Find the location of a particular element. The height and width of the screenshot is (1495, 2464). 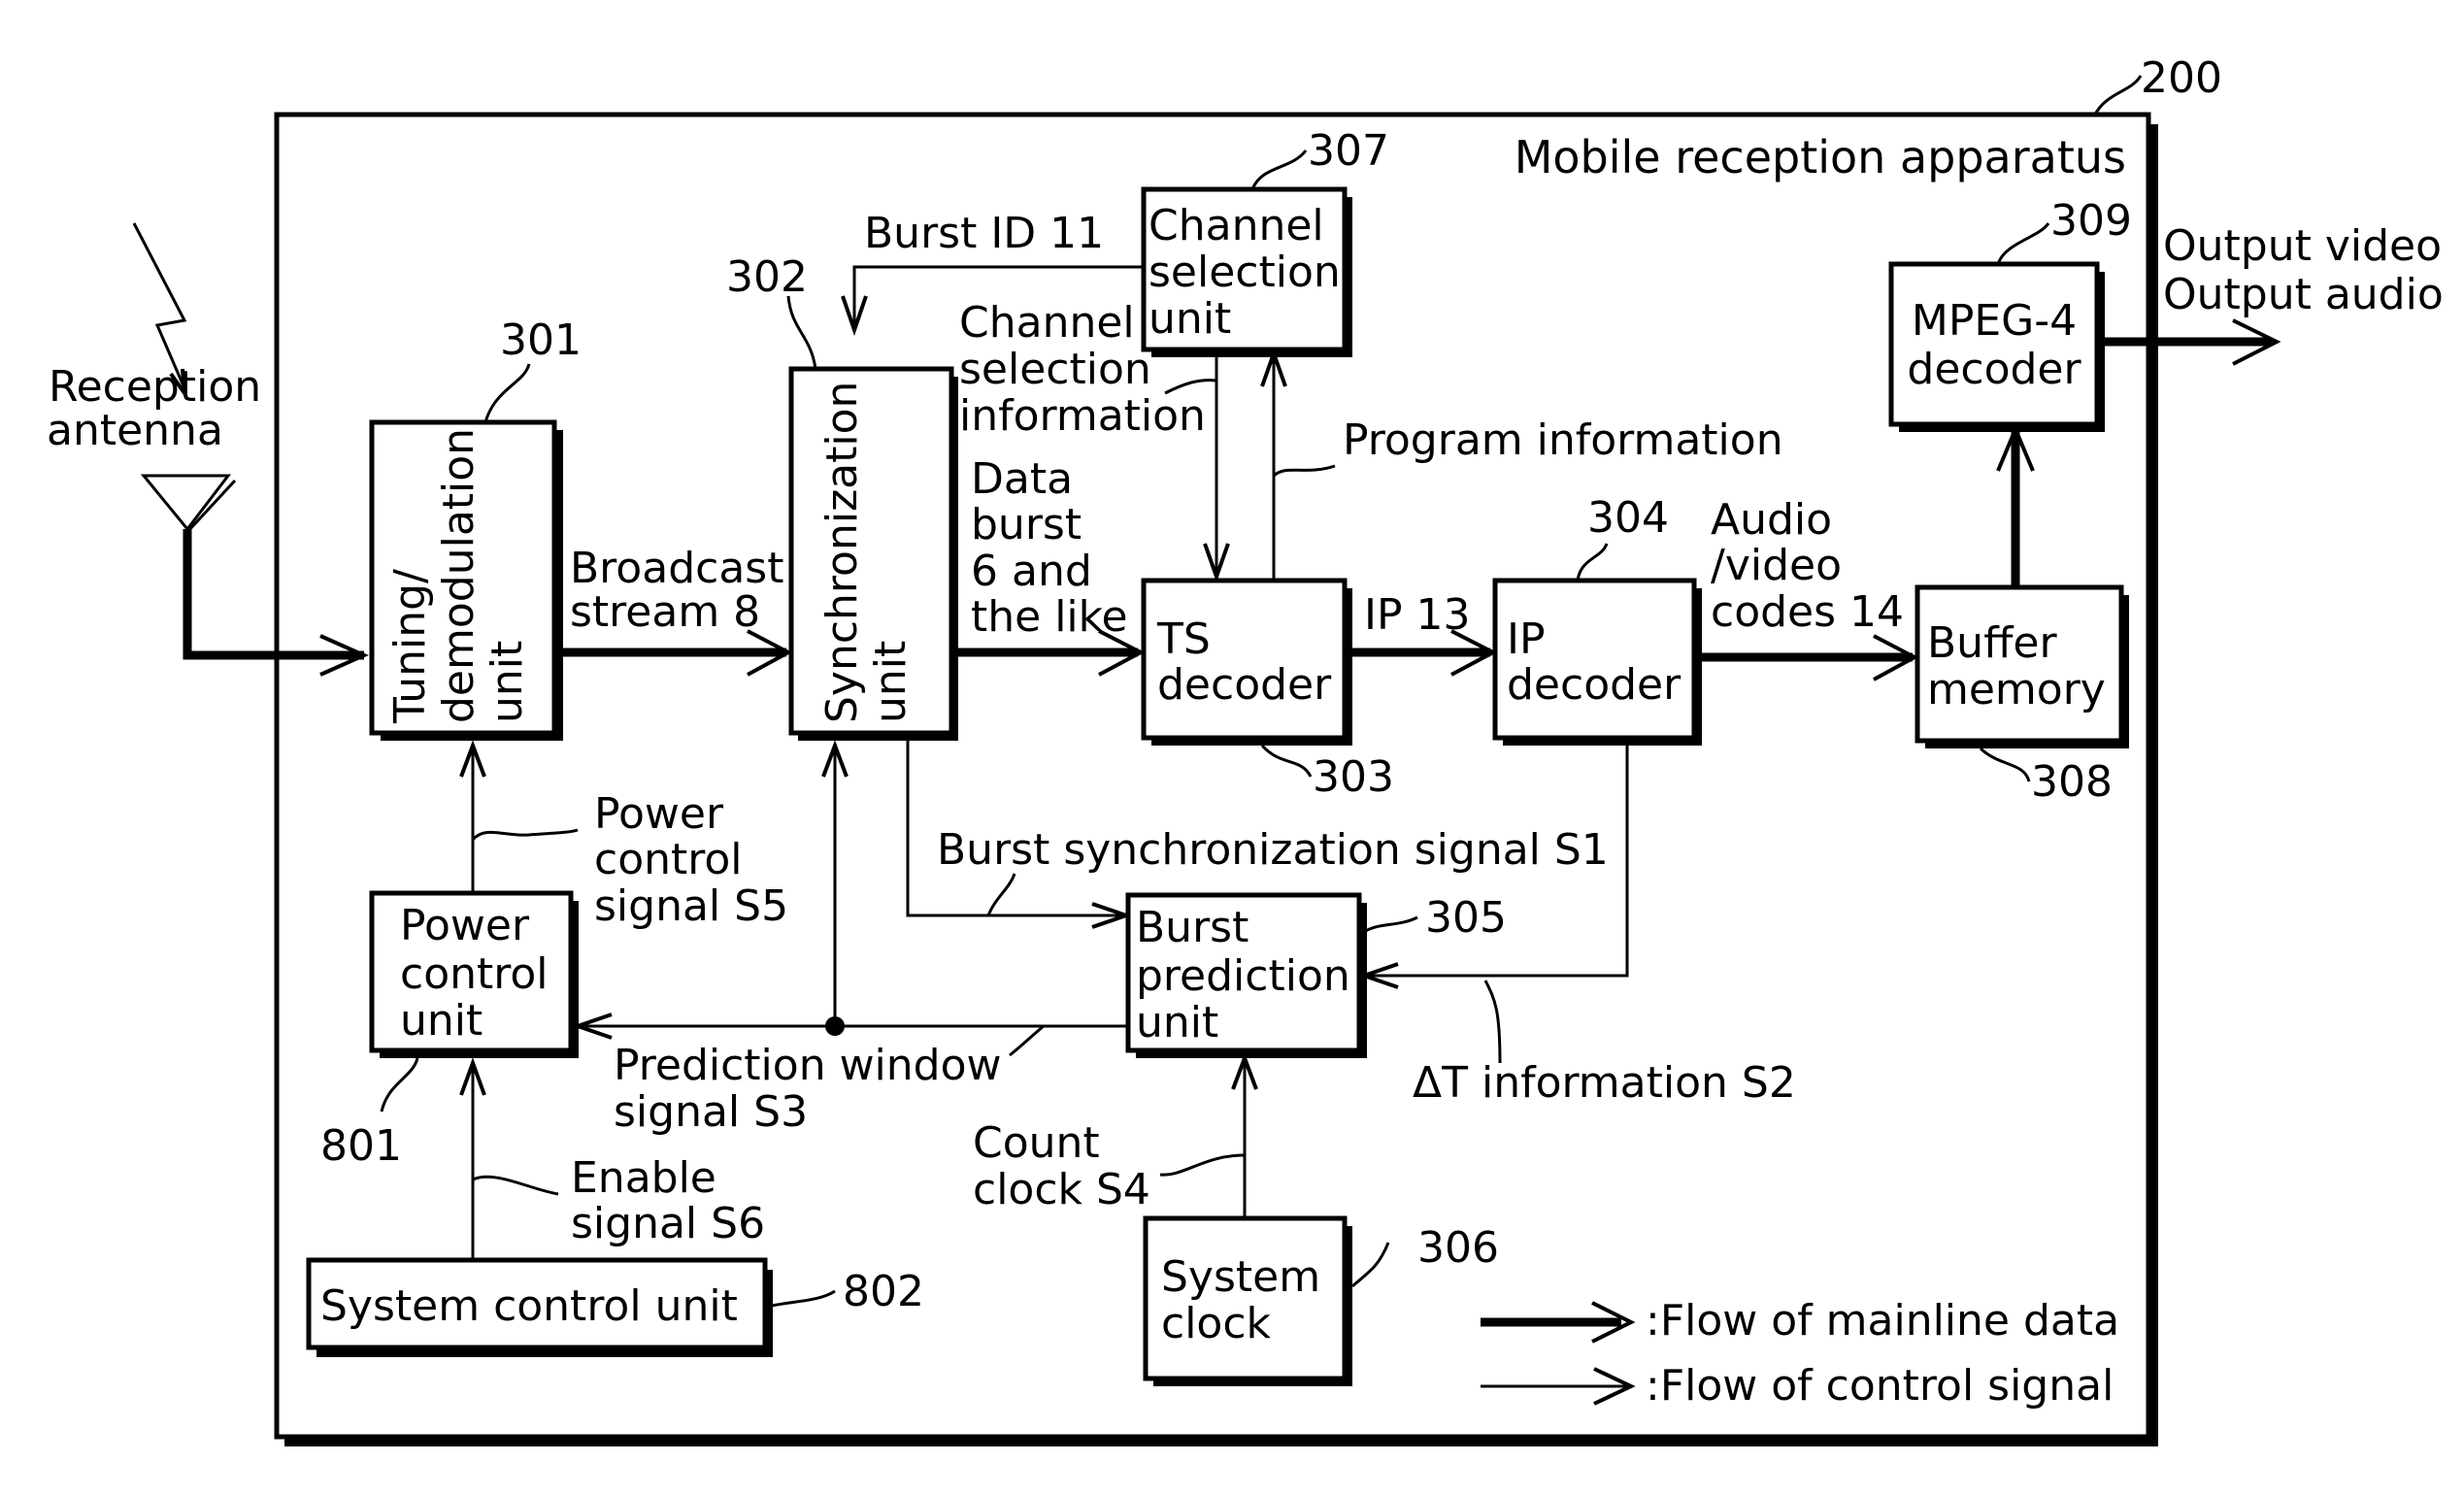

enable-s6-label-2: signal S6 is located at coordinates (668, 1223).